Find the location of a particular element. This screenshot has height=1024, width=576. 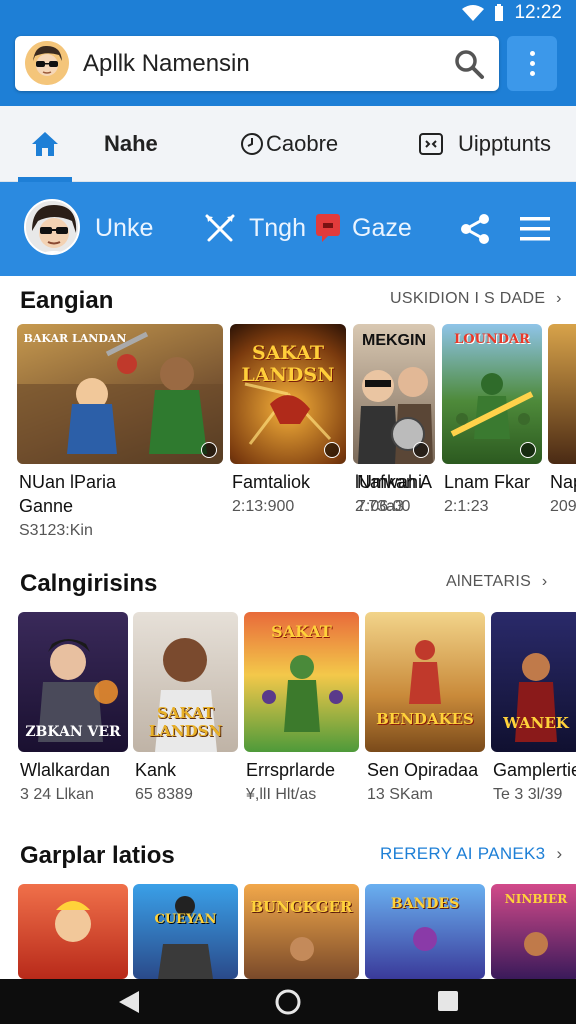

game-title: Wlalkardan is located at coordinates (65, 770).